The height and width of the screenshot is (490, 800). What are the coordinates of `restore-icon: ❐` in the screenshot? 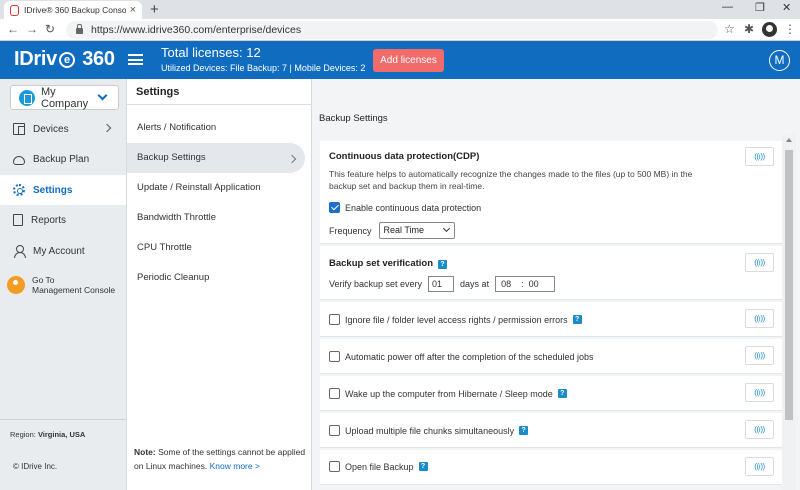 It's located at (760, 7).